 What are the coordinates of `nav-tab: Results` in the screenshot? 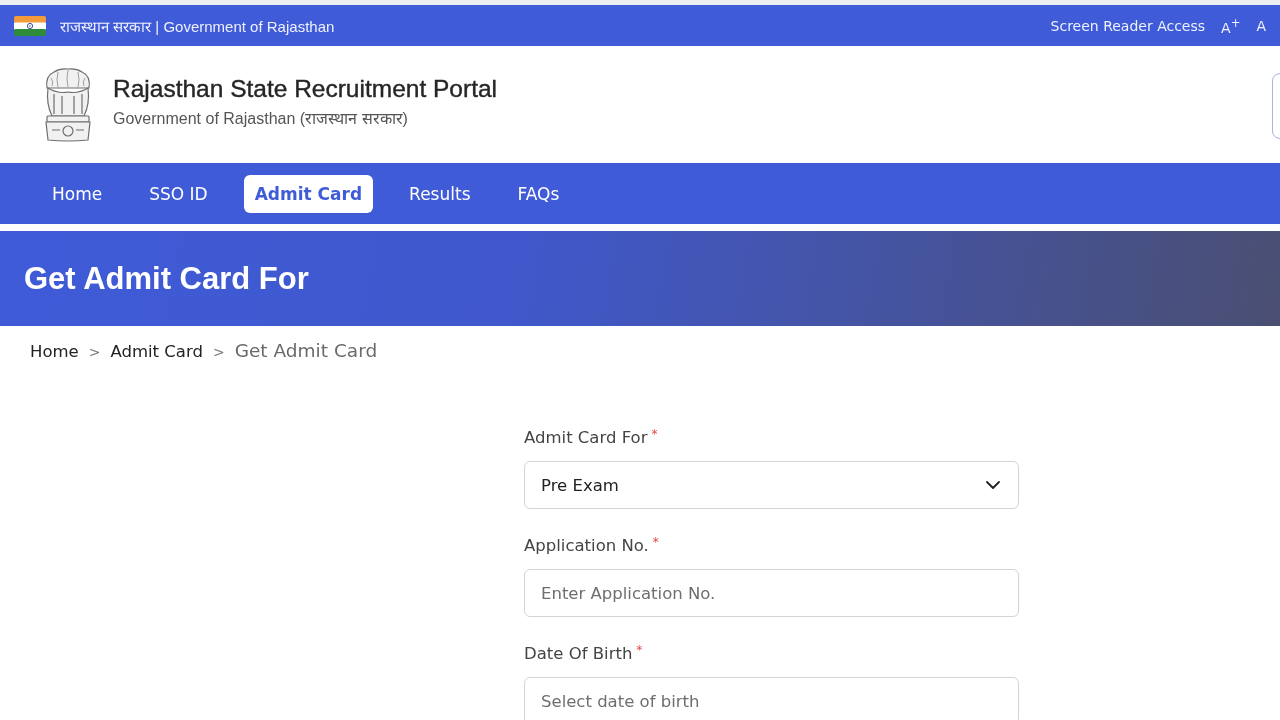 It's located at (440, 193).